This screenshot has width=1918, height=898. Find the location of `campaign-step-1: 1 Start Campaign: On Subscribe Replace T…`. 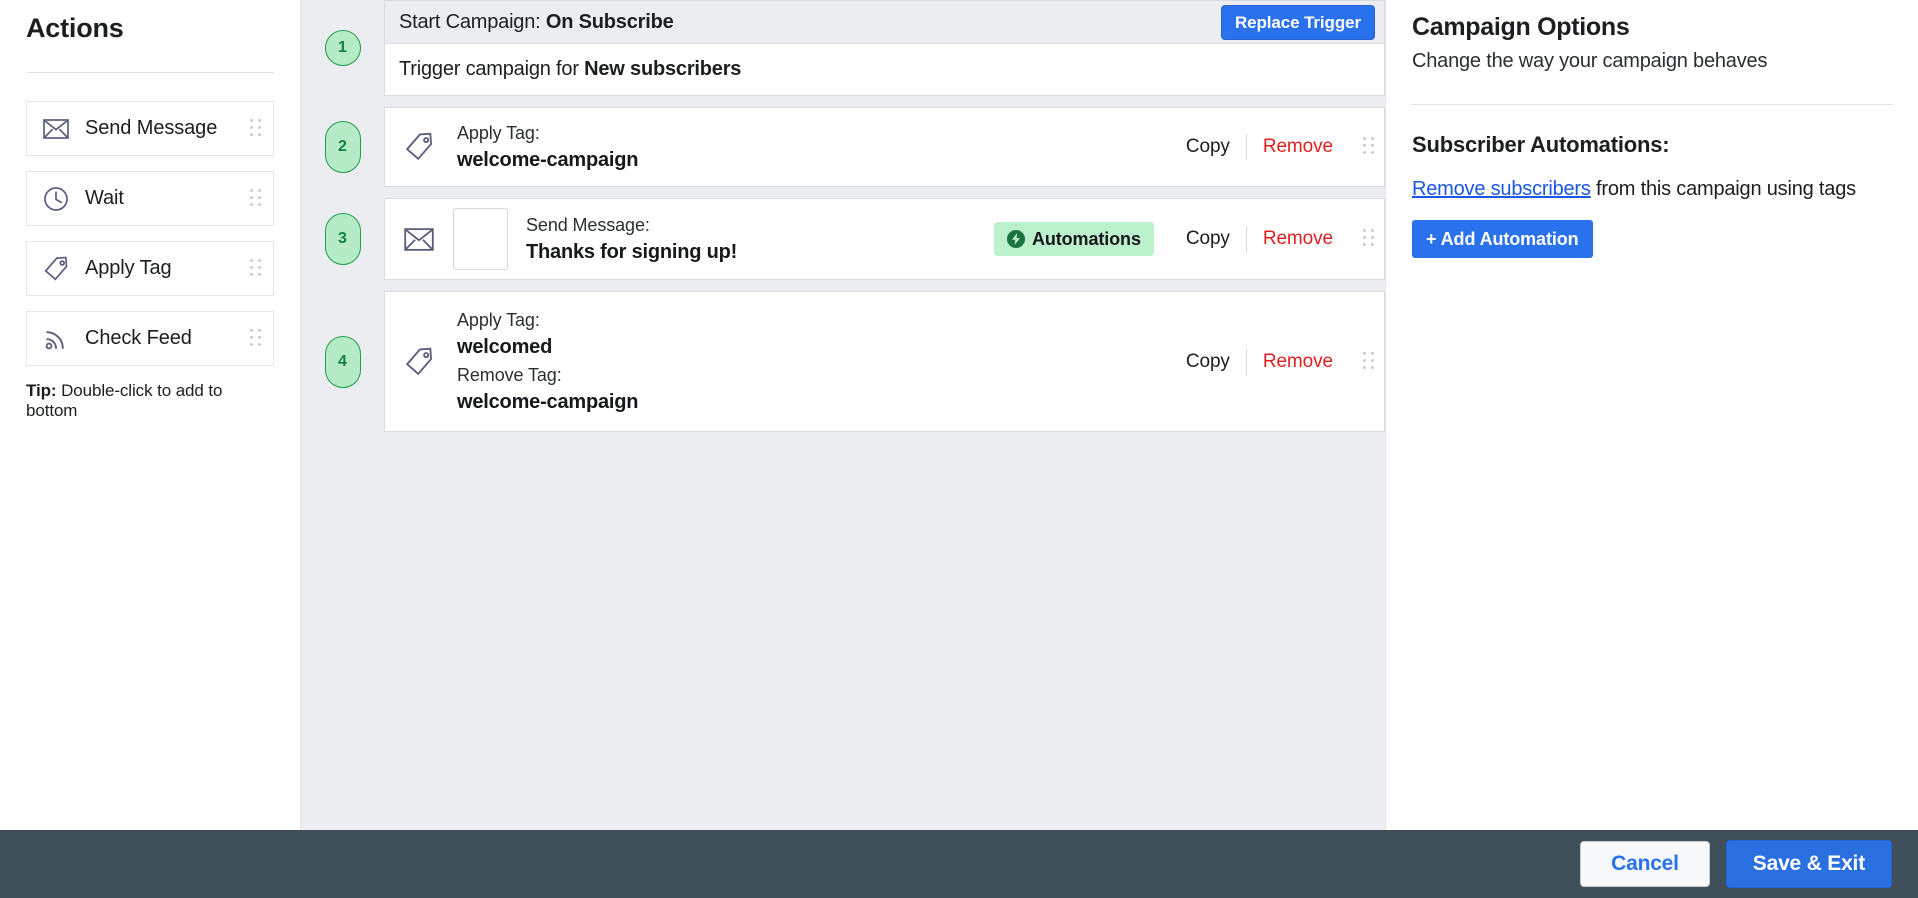

campaign-step-1: 1 Start Campaign: On Subscribe Replace T… is located at coordinates (843, 48).